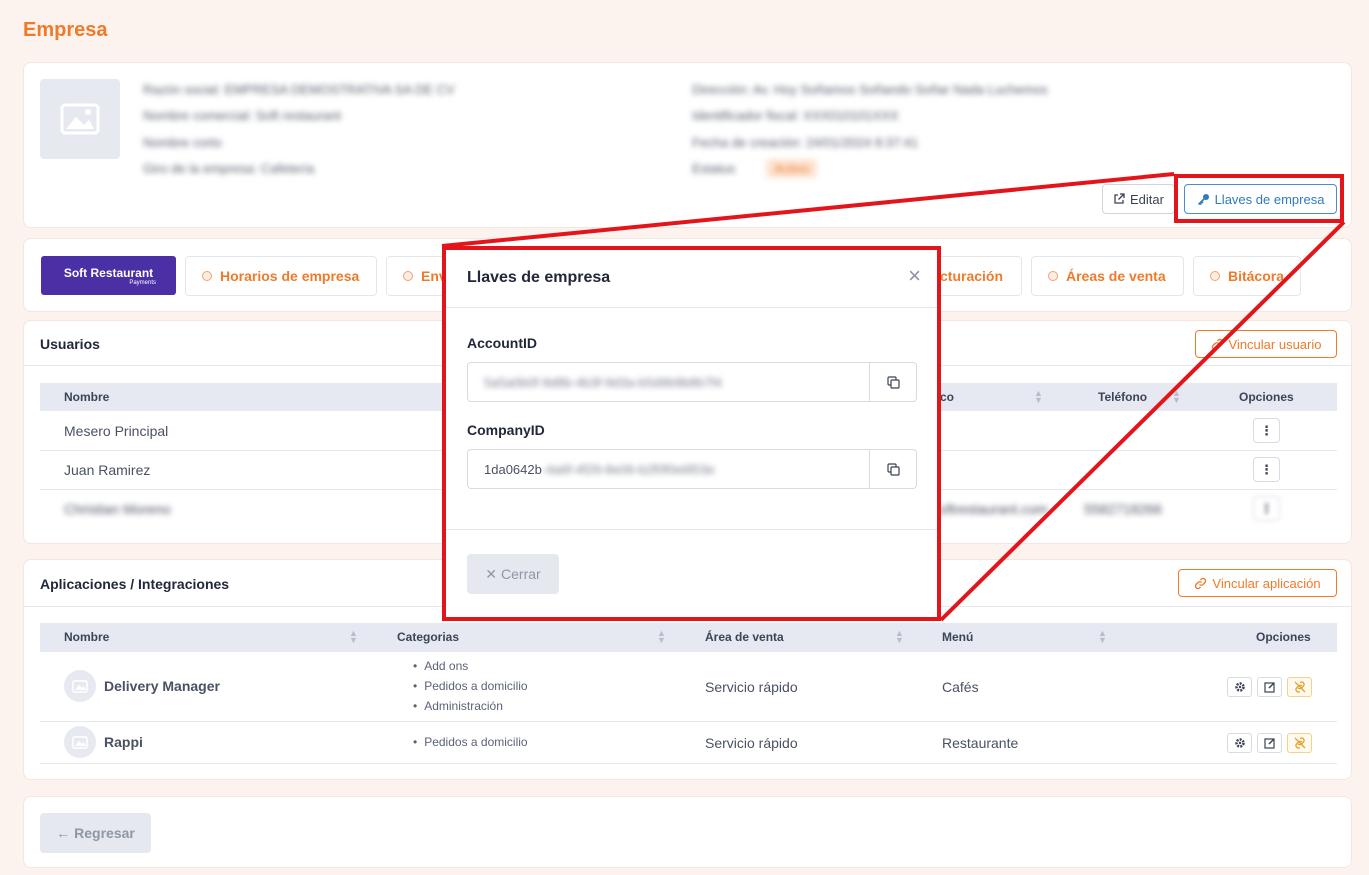 The image size is (1369, 875). I want to click on tab-horarios: Horarios de empresa, so click(281, 276).